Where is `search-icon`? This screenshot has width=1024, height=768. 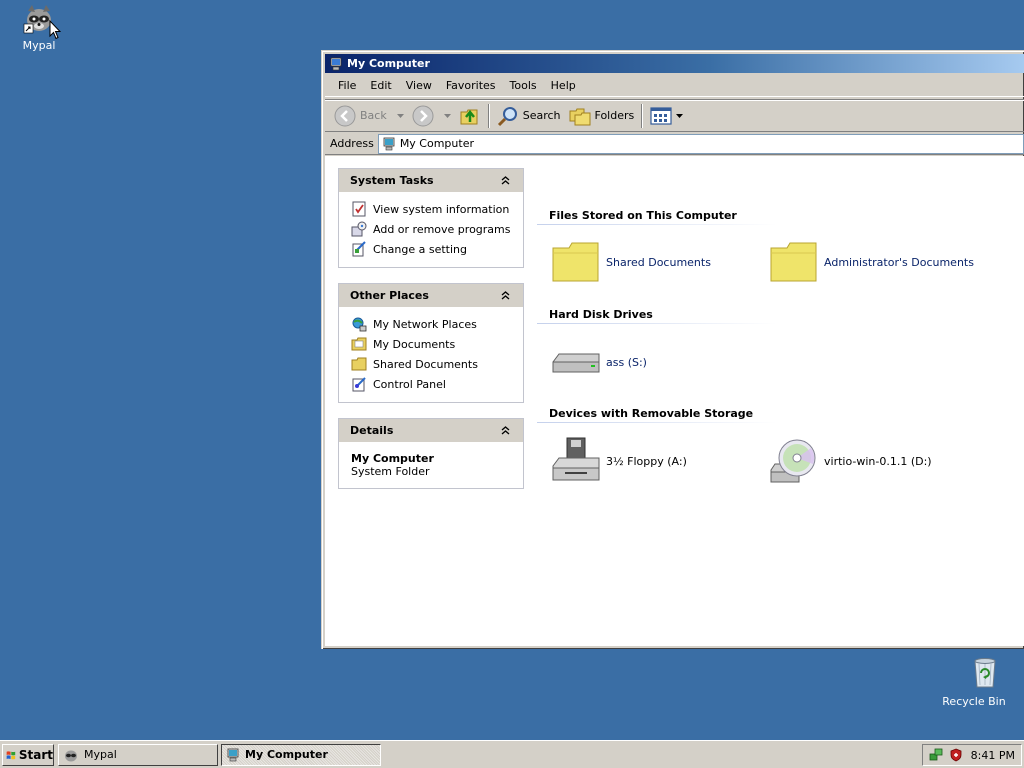
search-icon is located at coordinates (507, 116).